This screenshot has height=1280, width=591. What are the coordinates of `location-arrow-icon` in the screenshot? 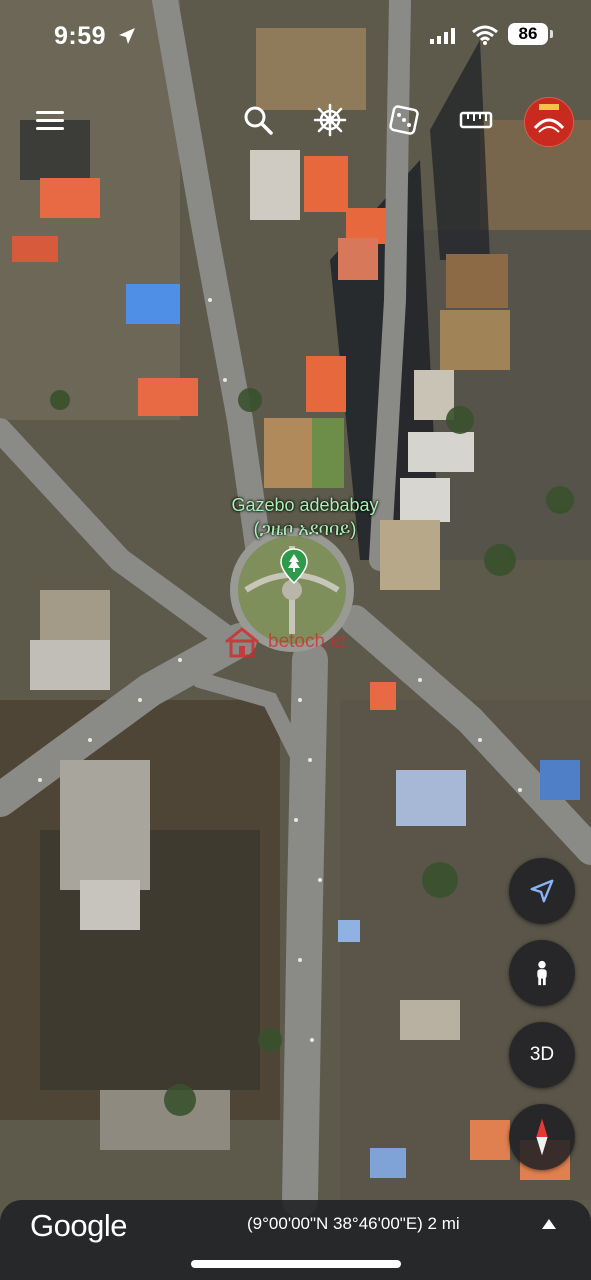 It's located at (127, 36).